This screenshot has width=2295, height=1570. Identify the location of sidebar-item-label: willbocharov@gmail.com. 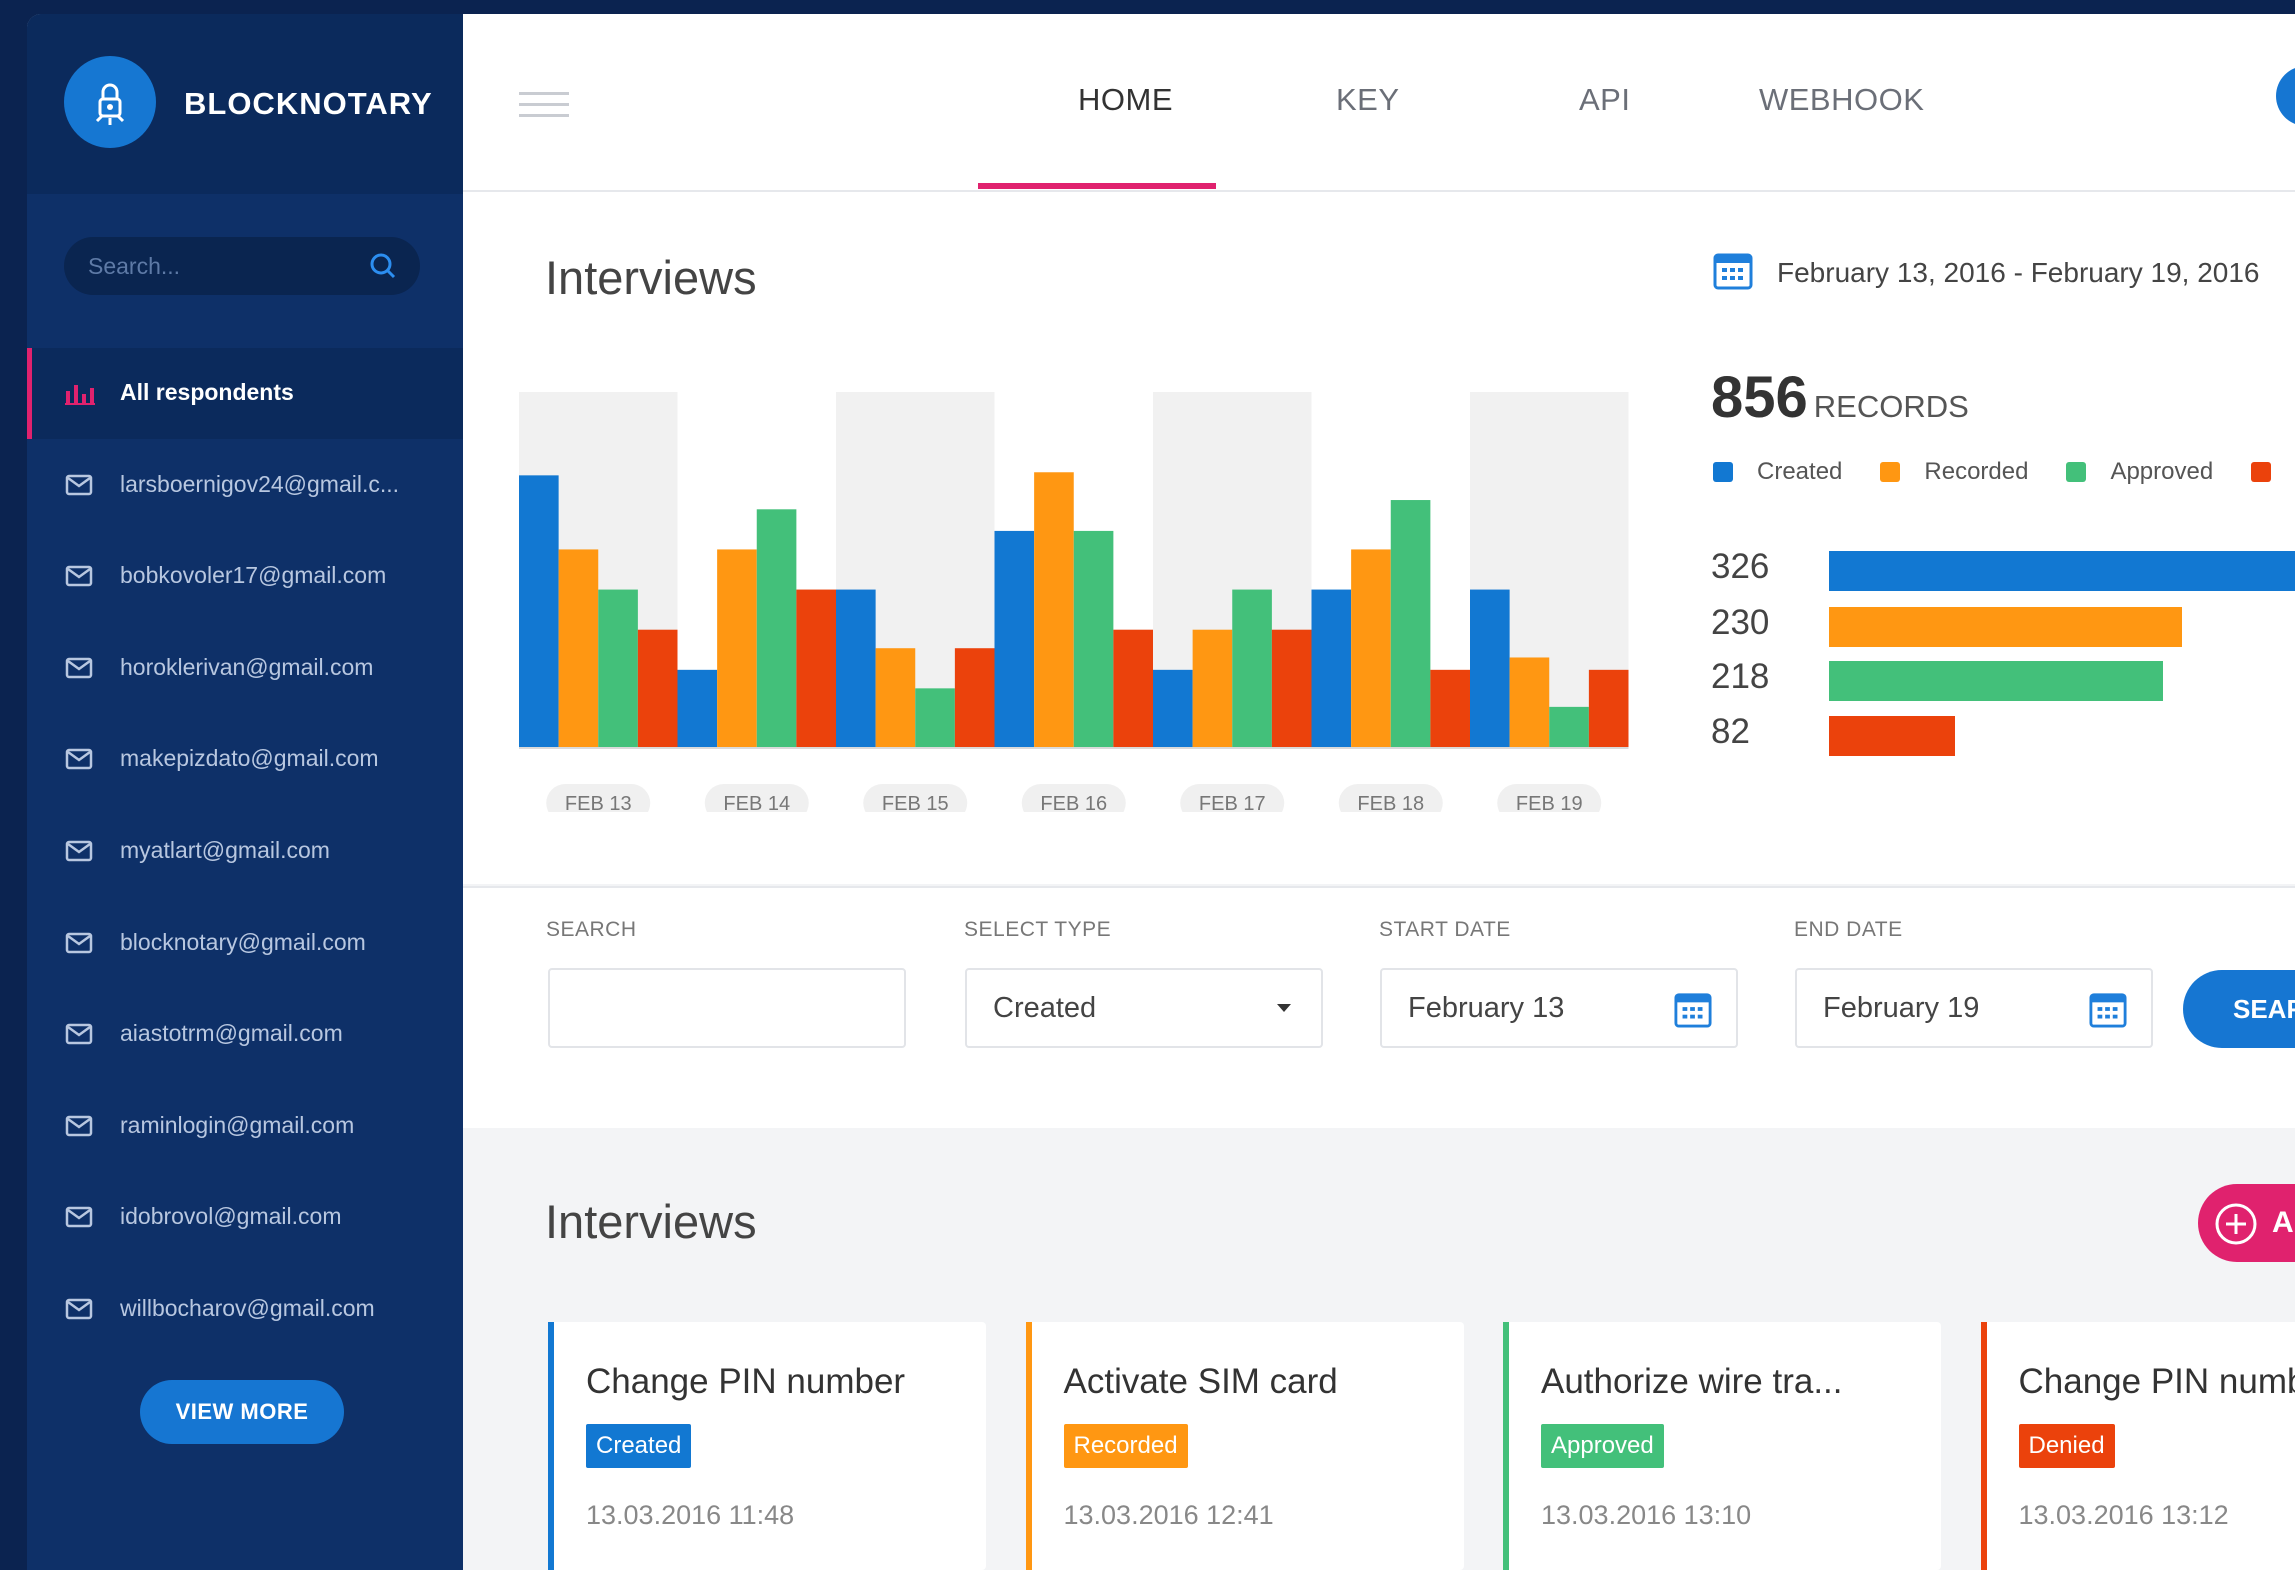
(247, 1308).